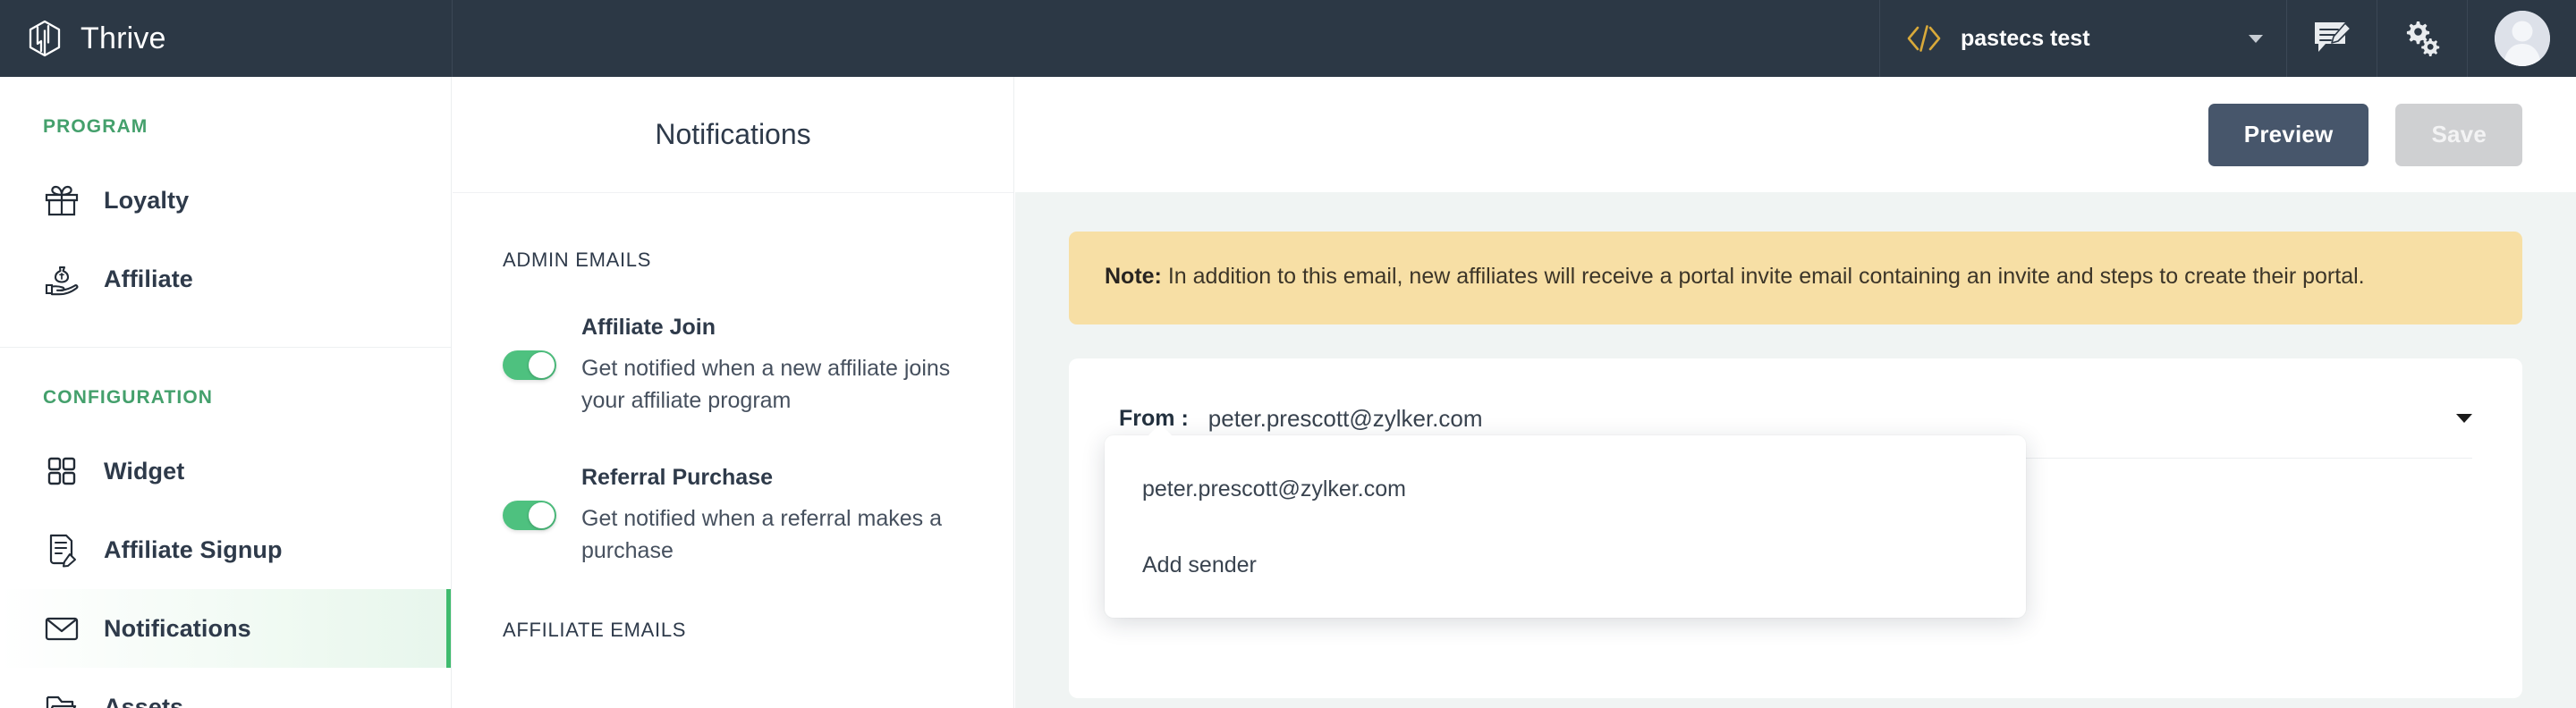 Image resolution: width=2576 pixels, height=708 pixels. What do you see at coordinates (62, 281) in the screenshot?
I see `money-hand-icon` at bounding box center [62, 281].